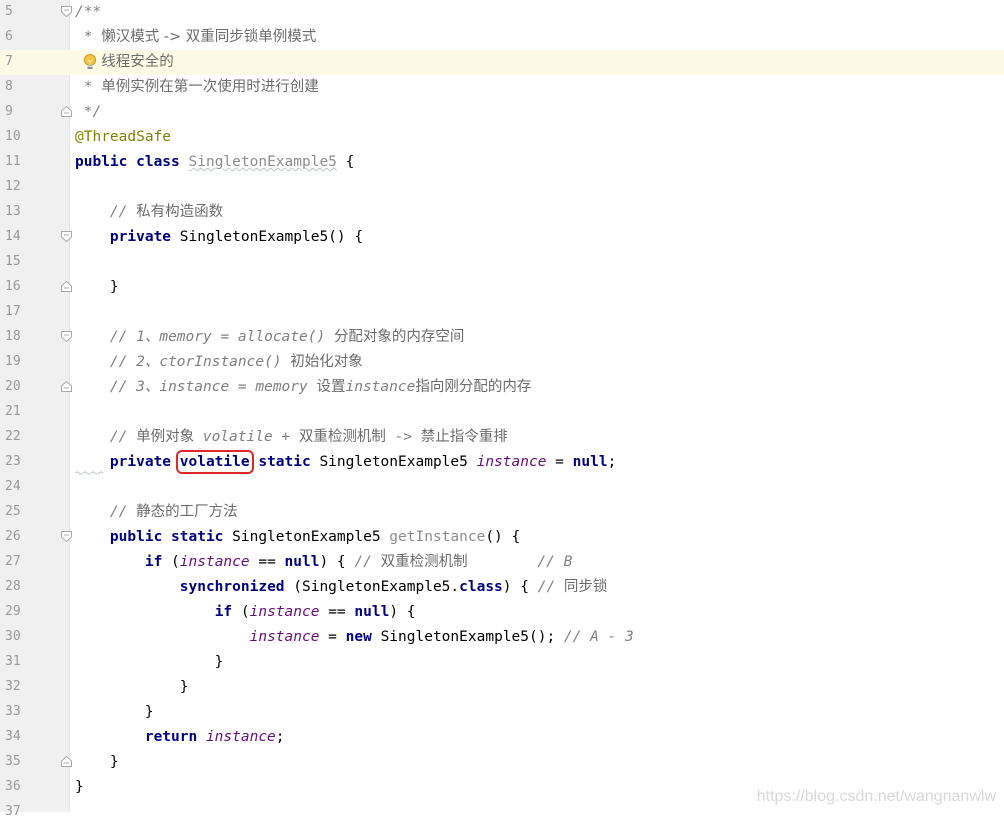 This screenshot has width=1004, height=825. I want to click on line-number: 5, so click(25, 12).